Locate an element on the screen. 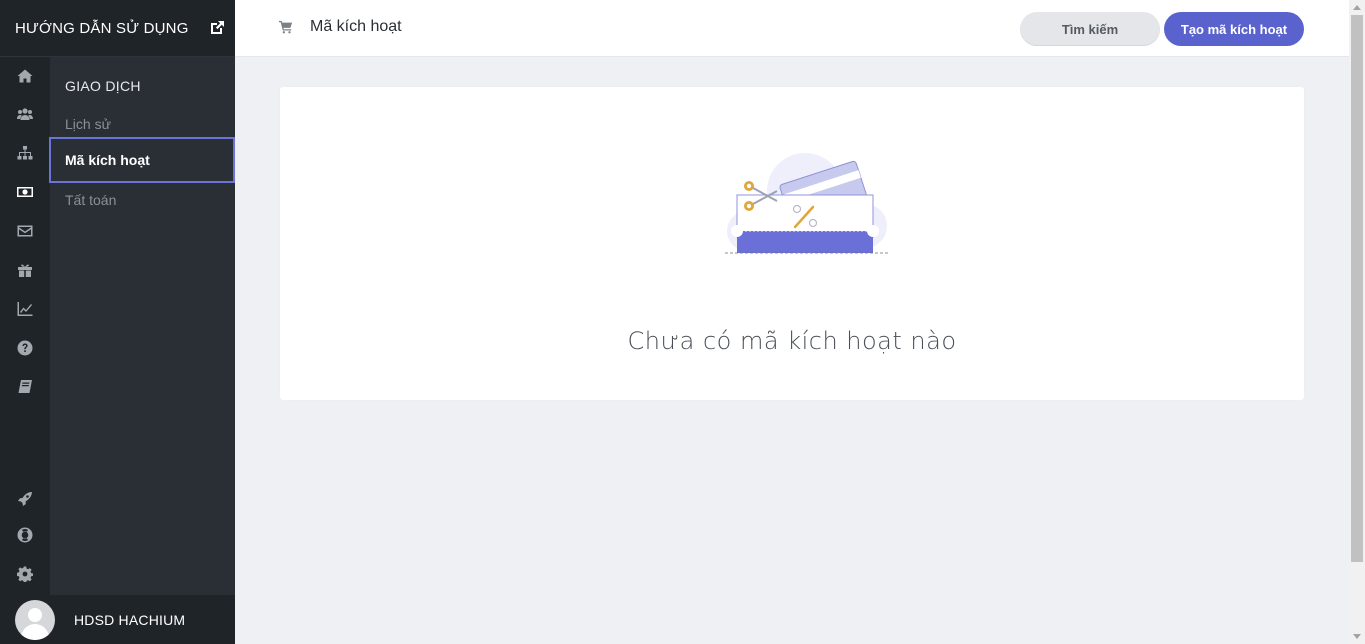 This screenshot has width=1365, height=644. scroll-down-arrow-icon is located at coordinates (1357, 636).